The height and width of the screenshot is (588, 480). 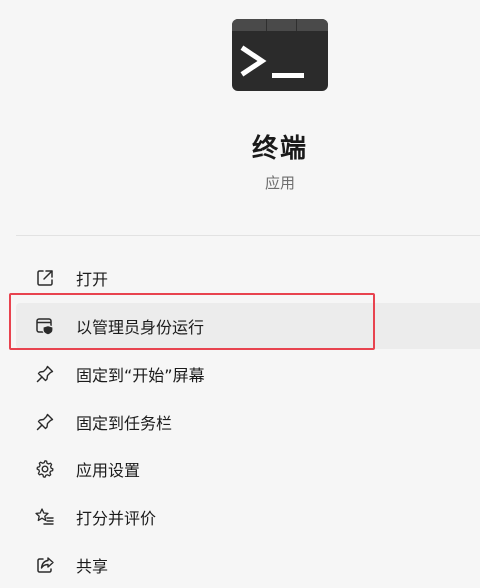 What do you see at coordinates (248, 326) in the screenshot?
I see `menu-item-run-as-admin: 以管理员身份运行` at bounding box center [248, 326].